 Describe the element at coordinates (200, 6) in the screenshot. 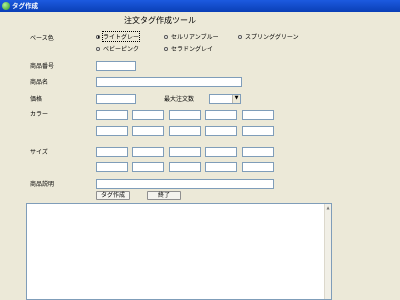

I see `title-bar: タグ作成` at that location.